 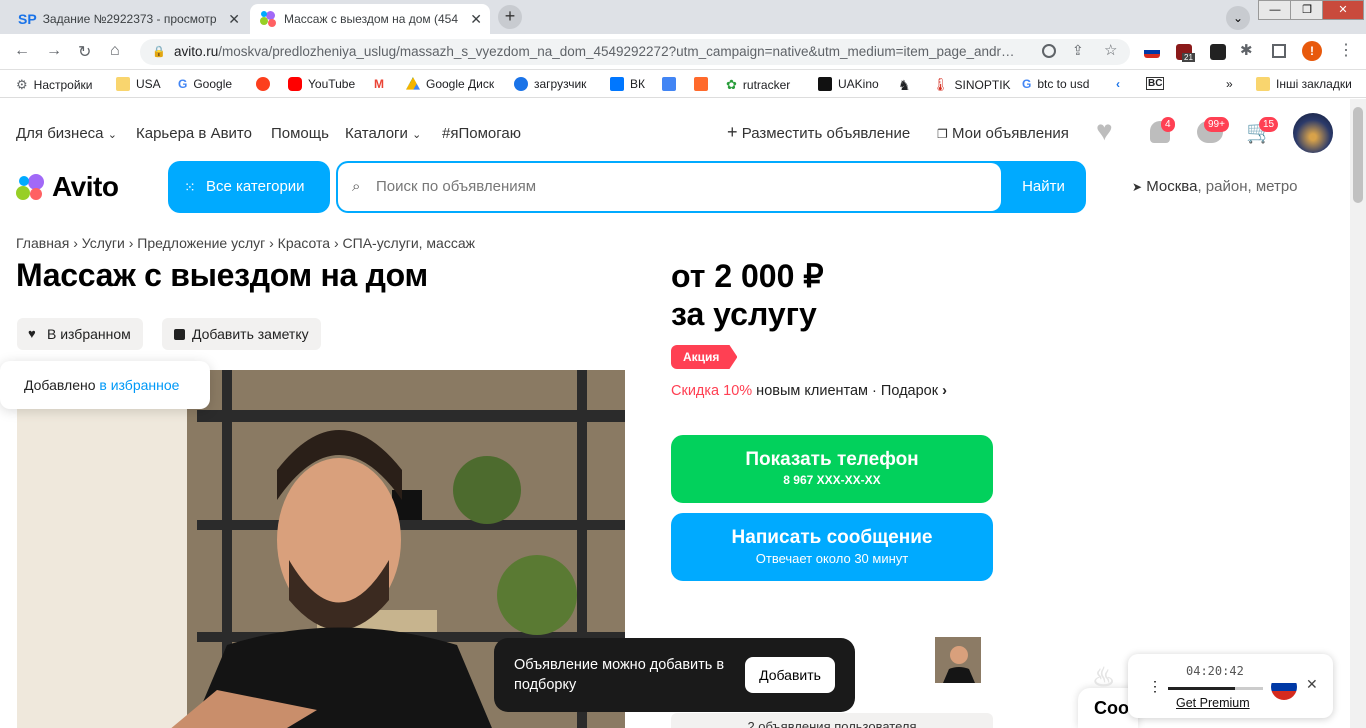 I want to click on bookmark-chess: ♞, so click(x=904, y=85).